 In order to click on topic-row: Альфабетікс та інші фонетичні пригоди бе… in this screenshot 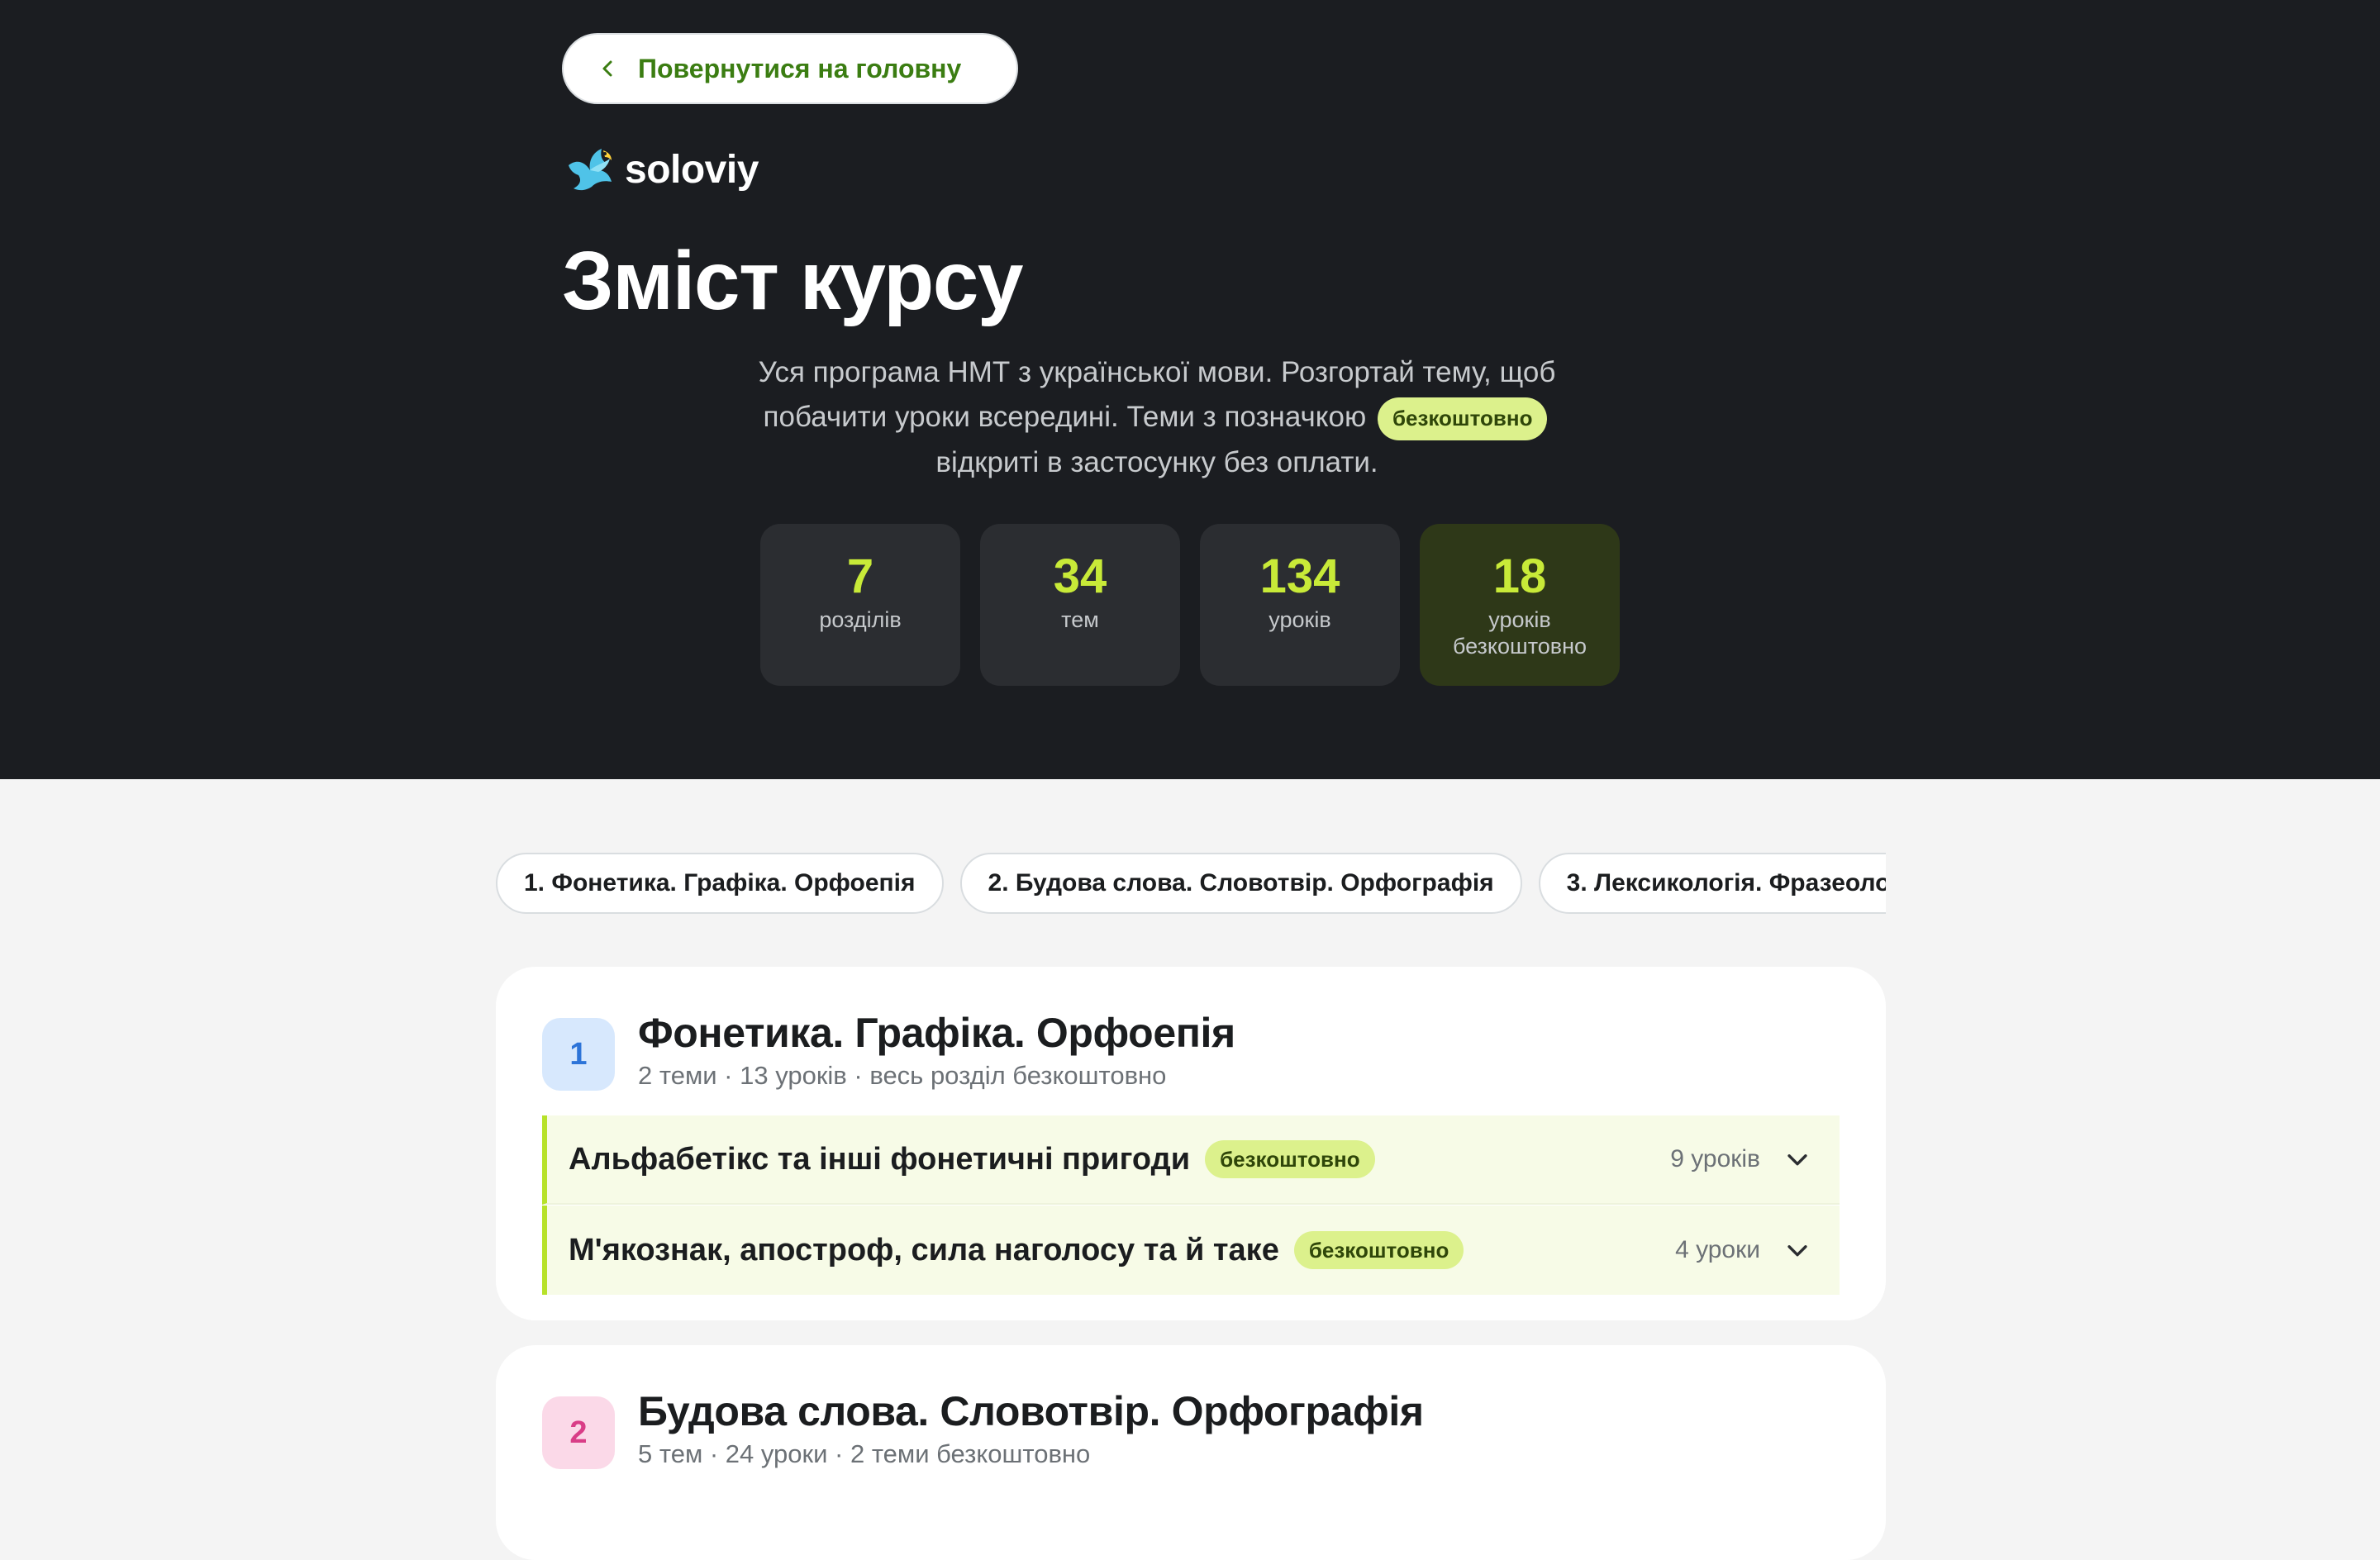, I will do `click(1191, 1160)`.